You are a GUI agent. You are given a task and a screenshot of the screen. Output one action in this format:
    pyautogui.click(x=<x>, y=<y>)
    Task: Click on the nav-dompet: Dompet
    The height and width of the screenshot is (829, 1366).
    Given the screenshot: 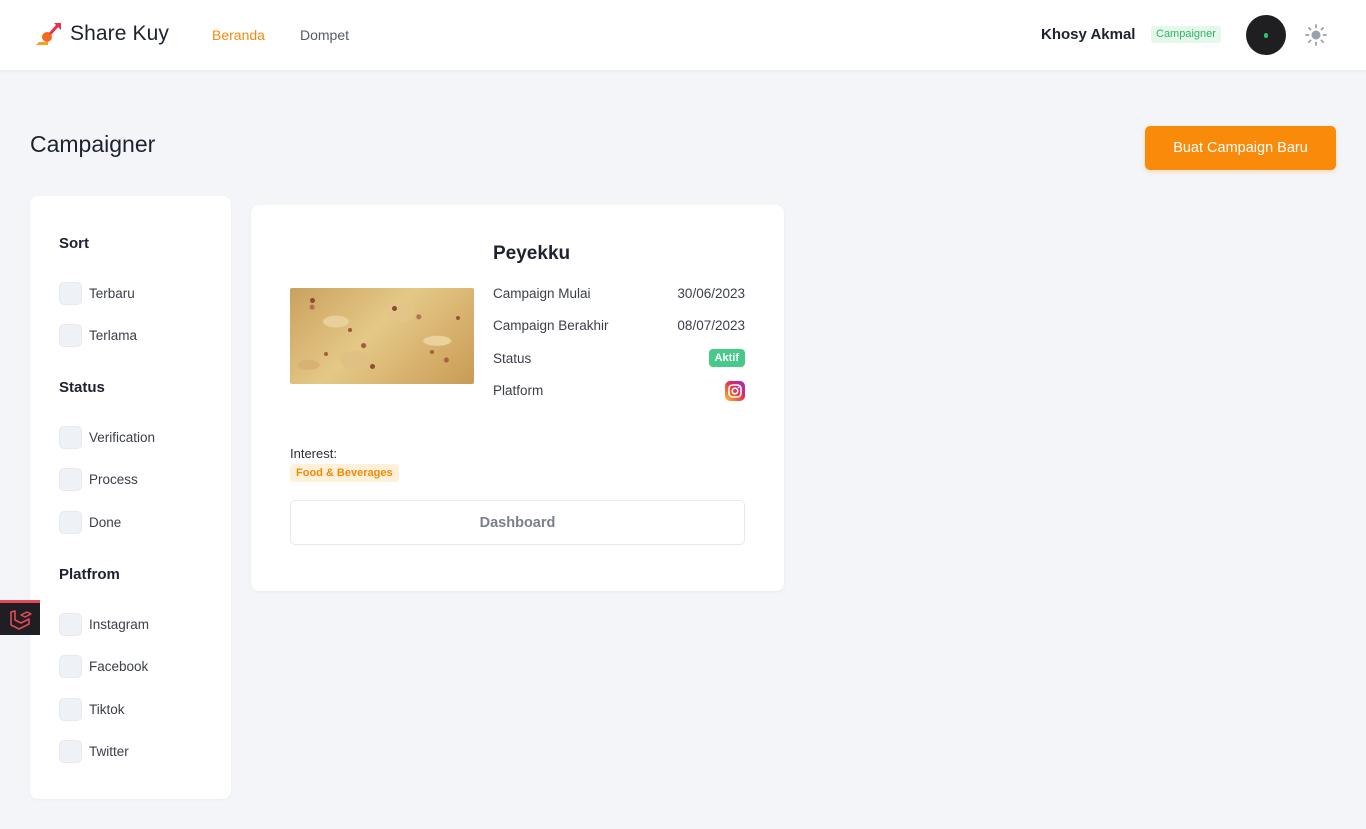 What is the action you would take?
    pyautogui.click(x=324, y=35)
    